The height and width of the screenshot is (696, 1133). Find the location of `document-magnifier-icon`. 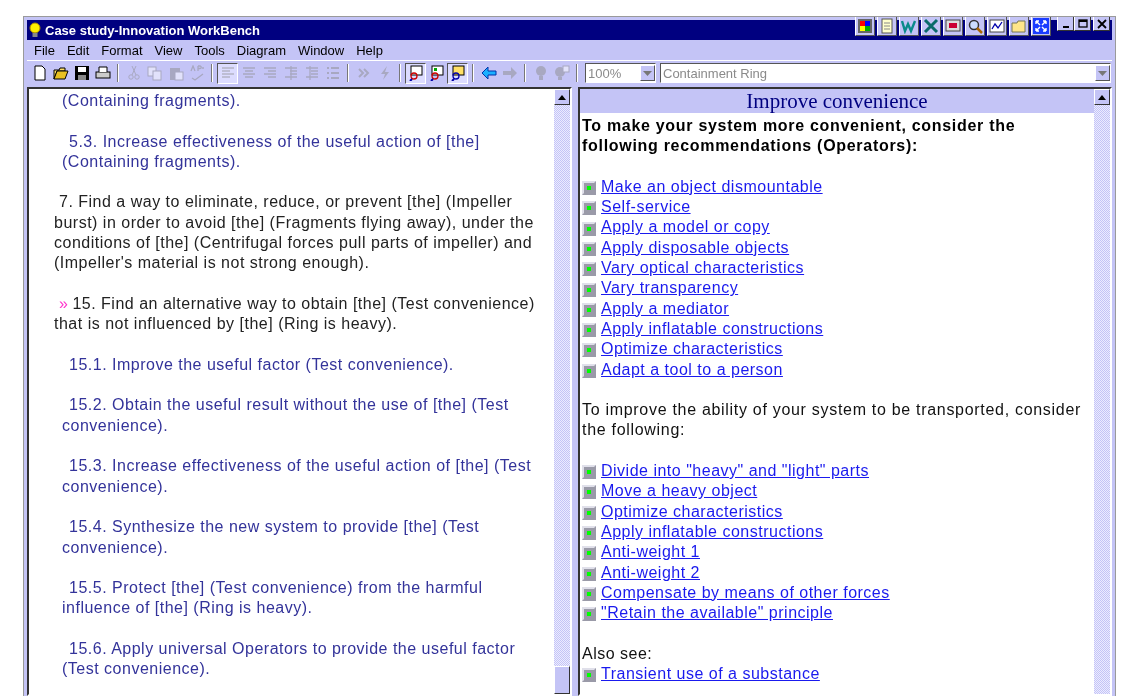

document-magnifier-icon is located at coordinates (415, 73).